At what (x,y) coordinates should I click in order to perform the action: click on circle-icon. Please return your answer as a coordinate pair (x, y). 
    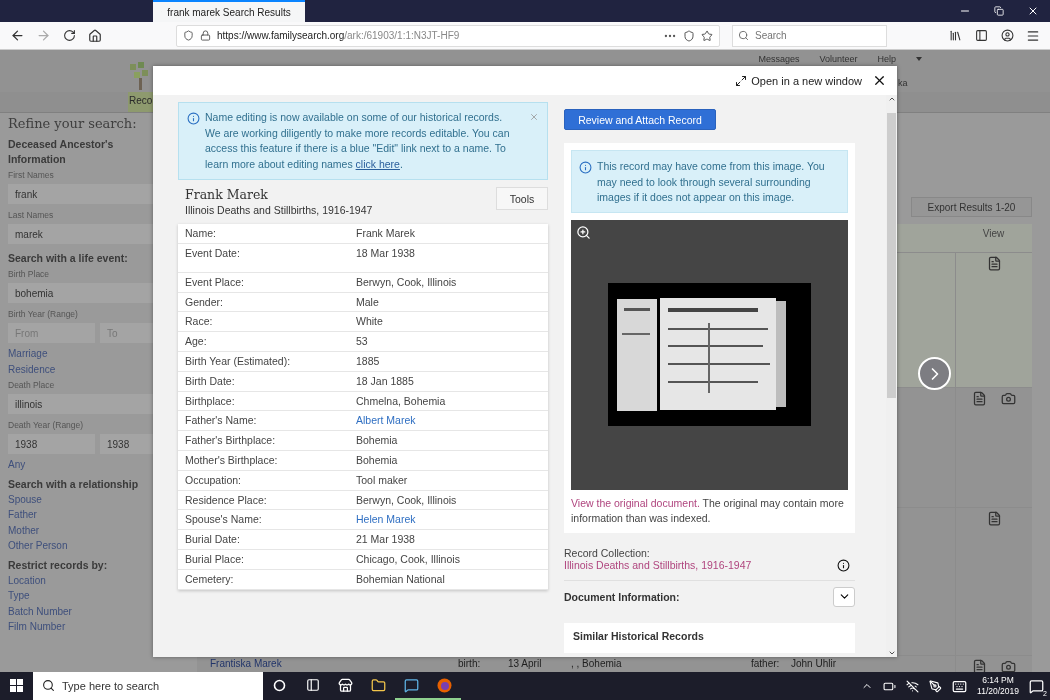
    Looking at the image, I should click on (279, 685).